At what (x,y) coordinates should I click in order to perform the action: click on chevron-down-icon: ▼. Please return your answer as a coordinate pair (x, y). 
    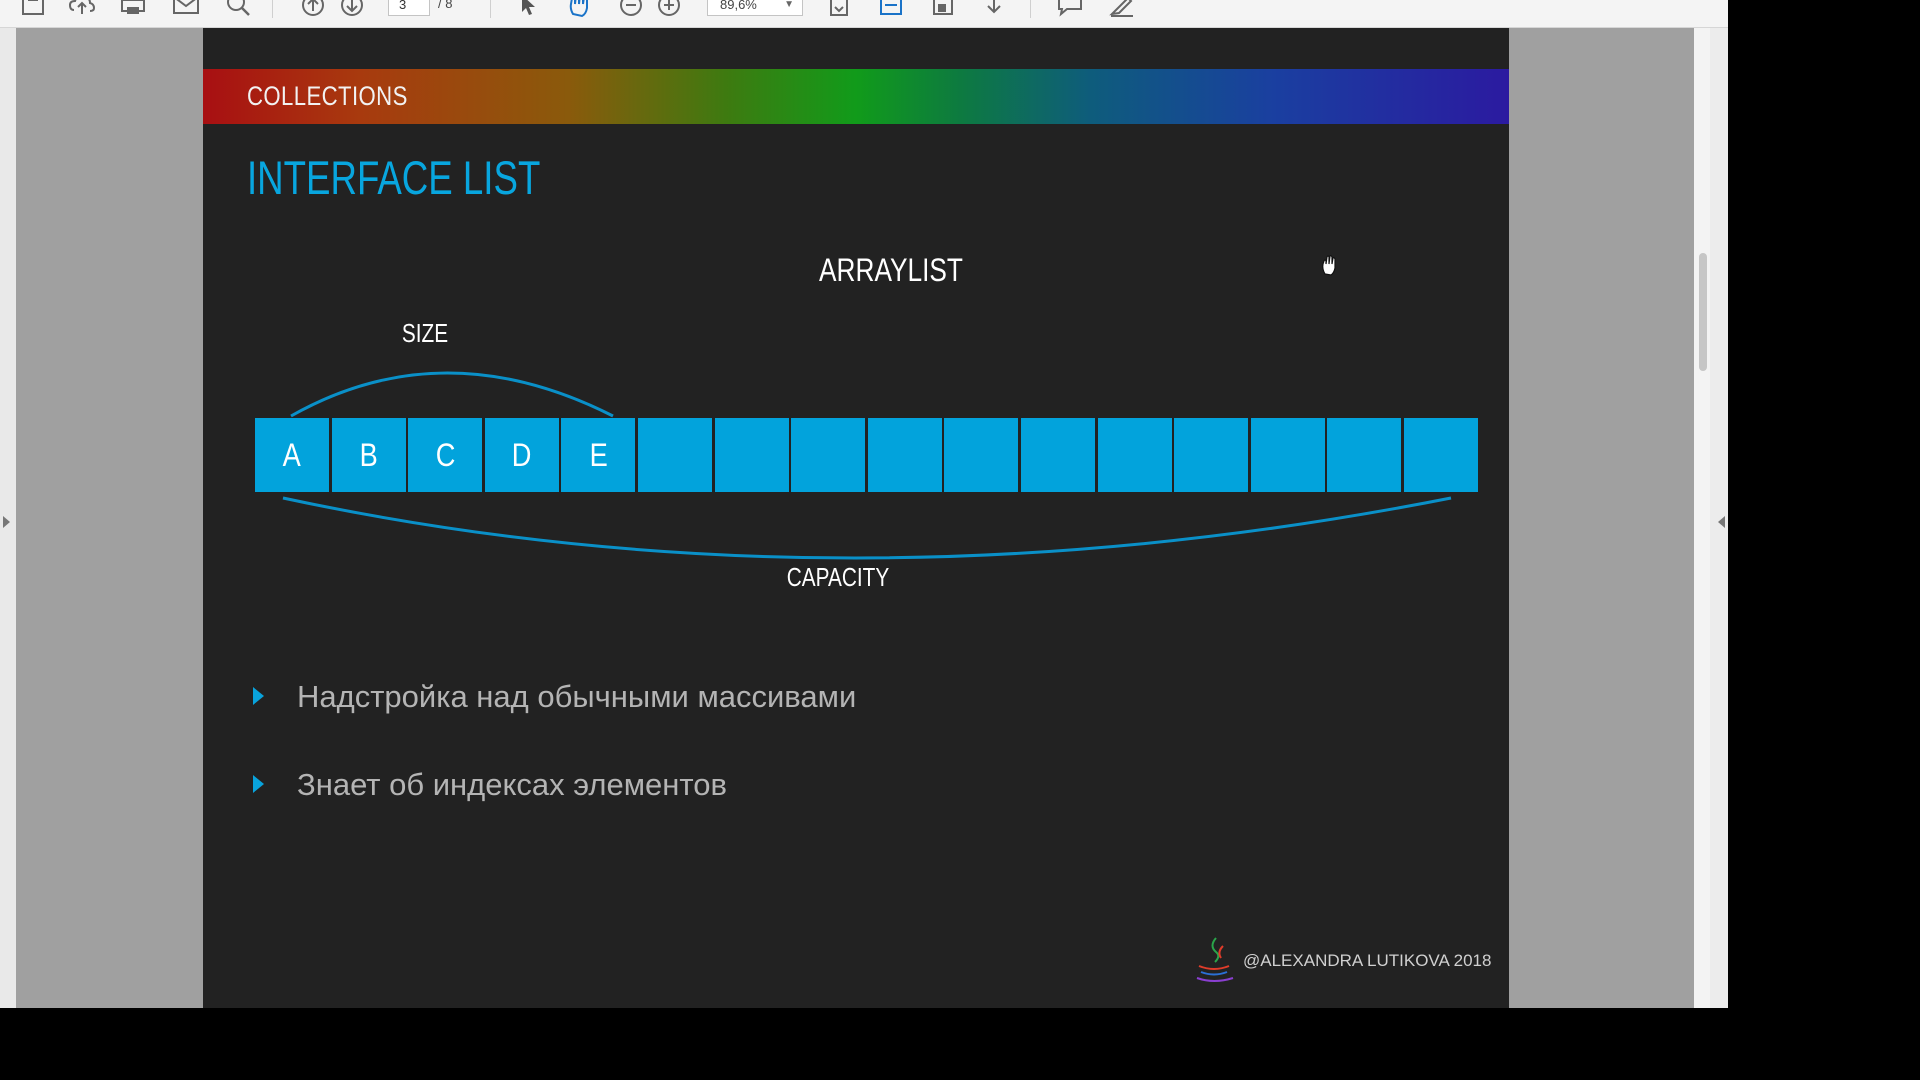
    Looking at the image, I should click on (789, 5).